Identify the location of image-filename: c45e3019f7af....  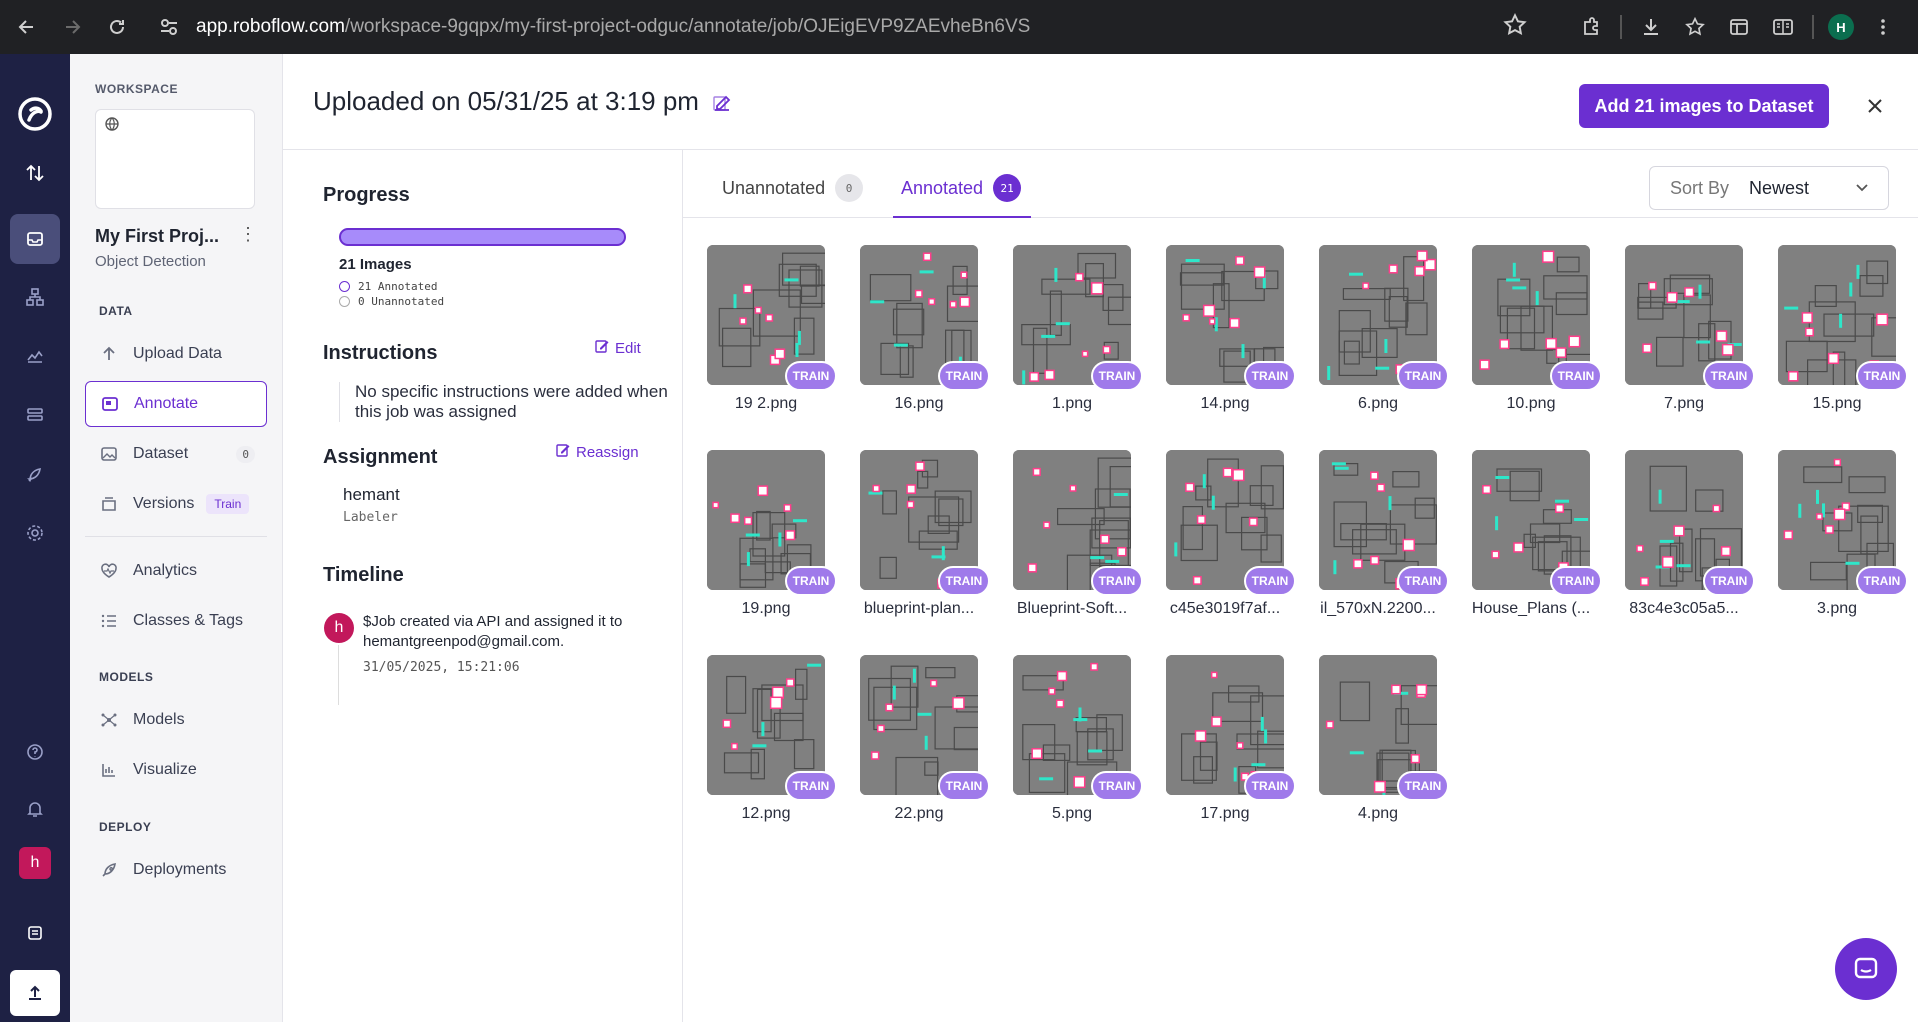
(1225, 608).